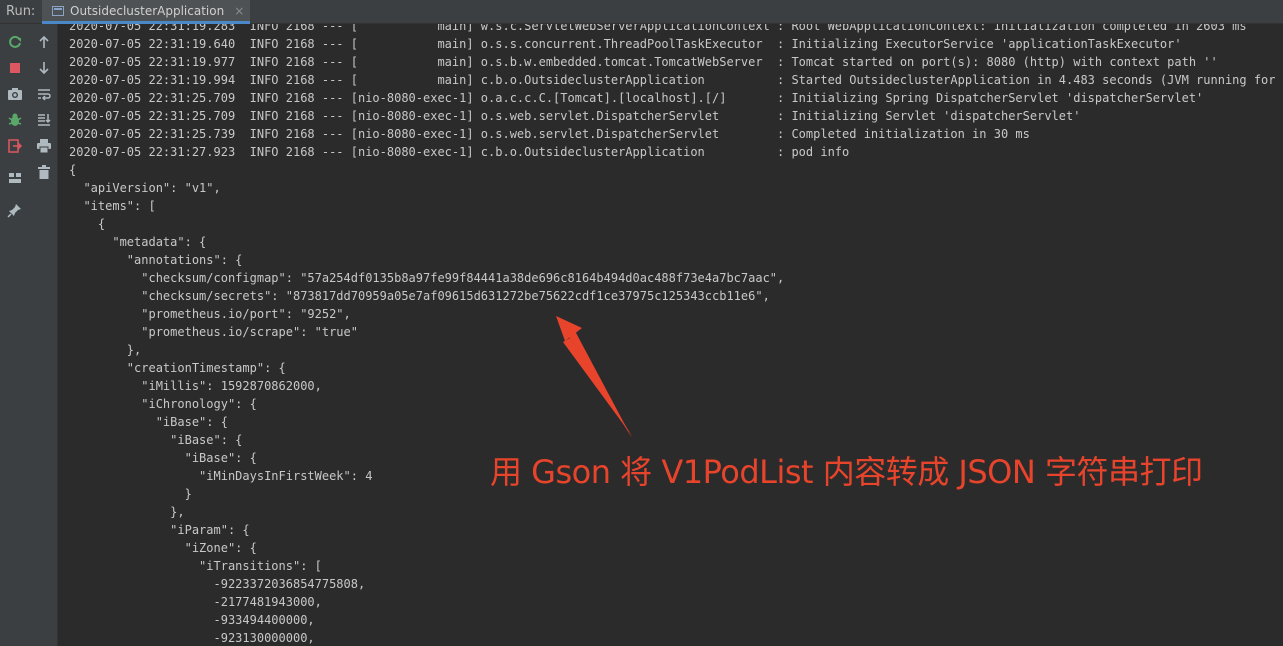 This screenshot has height=646, width=1283. What do you see at coordinates (192, 638) in the screenshot?
I see `log-line: -923130000000,` at bounding box center [192, 638].